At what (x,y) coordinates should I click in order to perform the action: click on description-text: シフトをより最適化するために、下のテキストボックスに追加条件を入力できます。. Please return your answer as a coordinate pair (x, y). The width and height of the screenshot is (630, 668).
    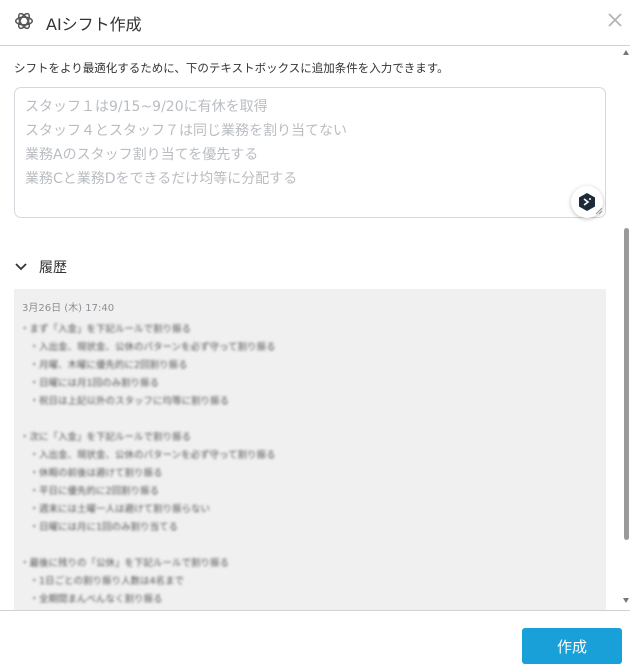
    Looking at the image, I should click on (231, 68).